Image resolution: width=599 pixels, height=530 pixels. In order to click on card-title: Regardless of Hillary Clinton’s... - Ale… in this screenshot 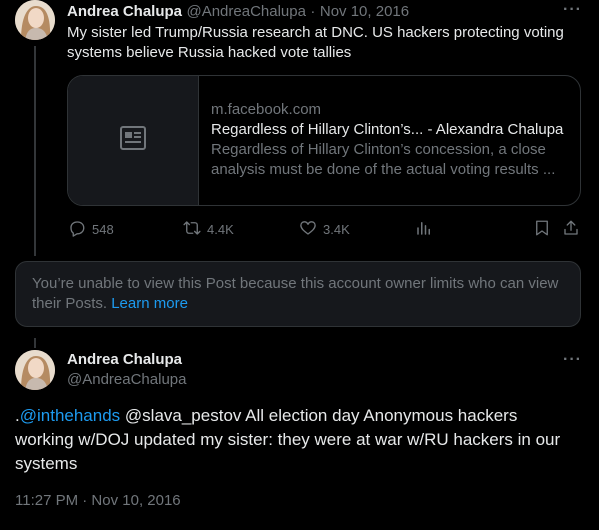, I will do `click(387, 129)`.